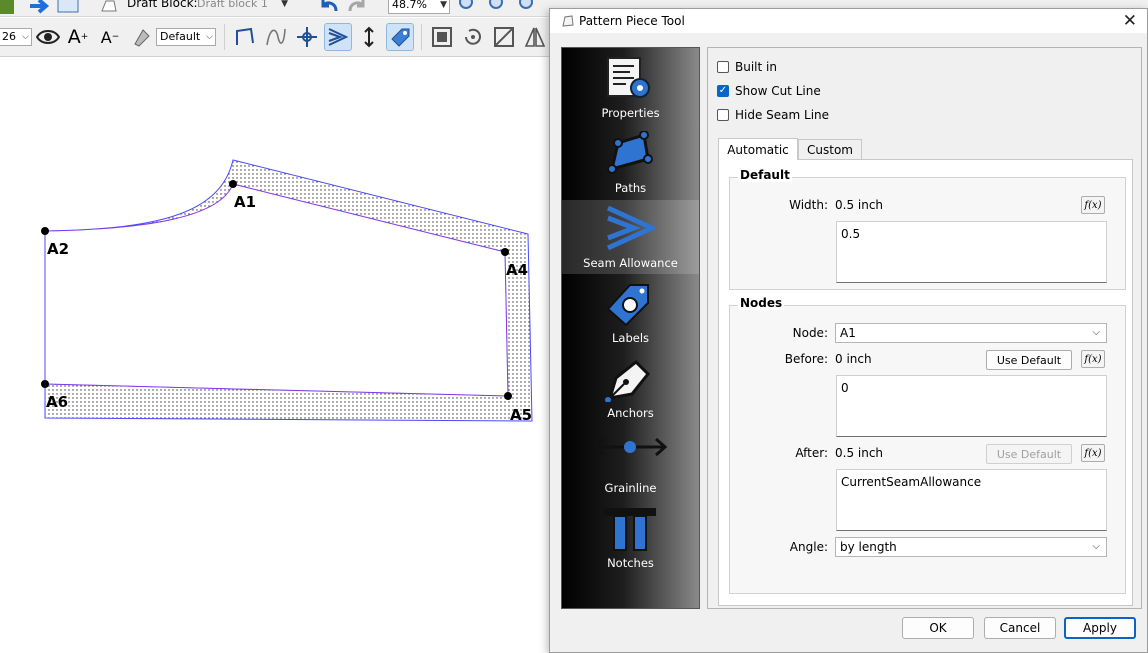 This screenshot has width=1148, height=653. What do you see at coordinates (971, 252) in the screenshot?
I see `width-formula-input: 0.5` at bounding box center [971, 252].